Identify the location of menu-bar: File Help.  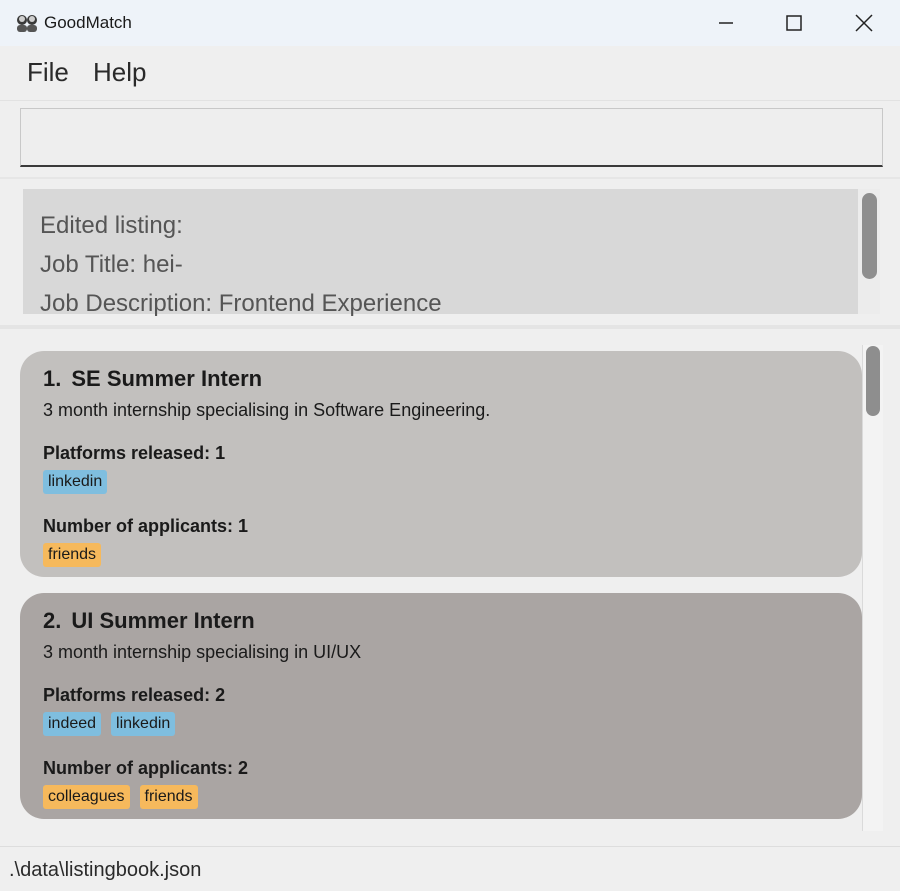
(450, 73).